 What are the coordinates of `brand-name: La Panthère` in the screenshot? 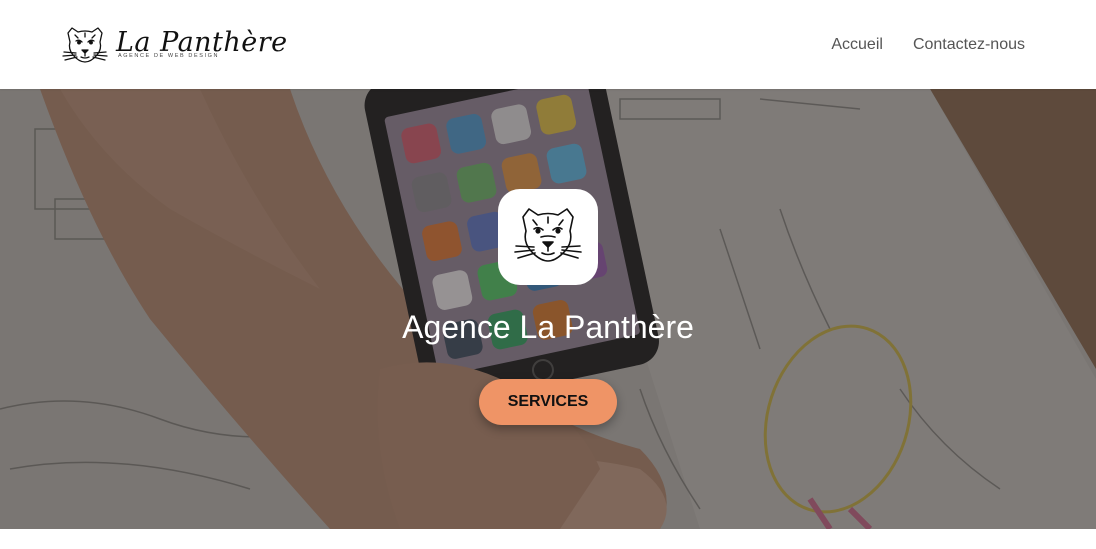 It's located at (202, 43).